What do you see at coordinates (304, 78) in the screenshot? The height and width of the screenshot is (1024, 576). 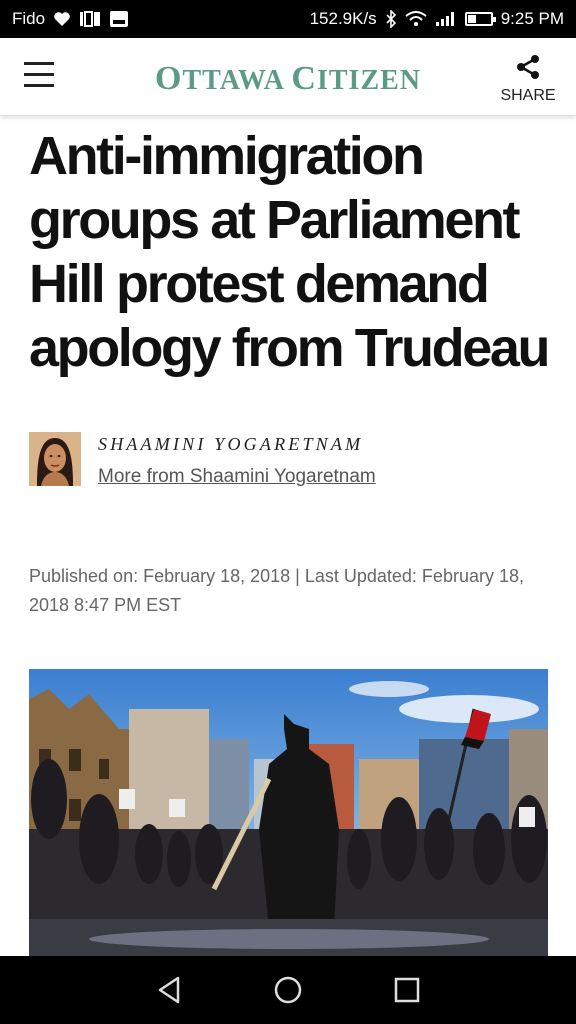 I see `brand-letter-c: C` at bounding box center [304, 78].